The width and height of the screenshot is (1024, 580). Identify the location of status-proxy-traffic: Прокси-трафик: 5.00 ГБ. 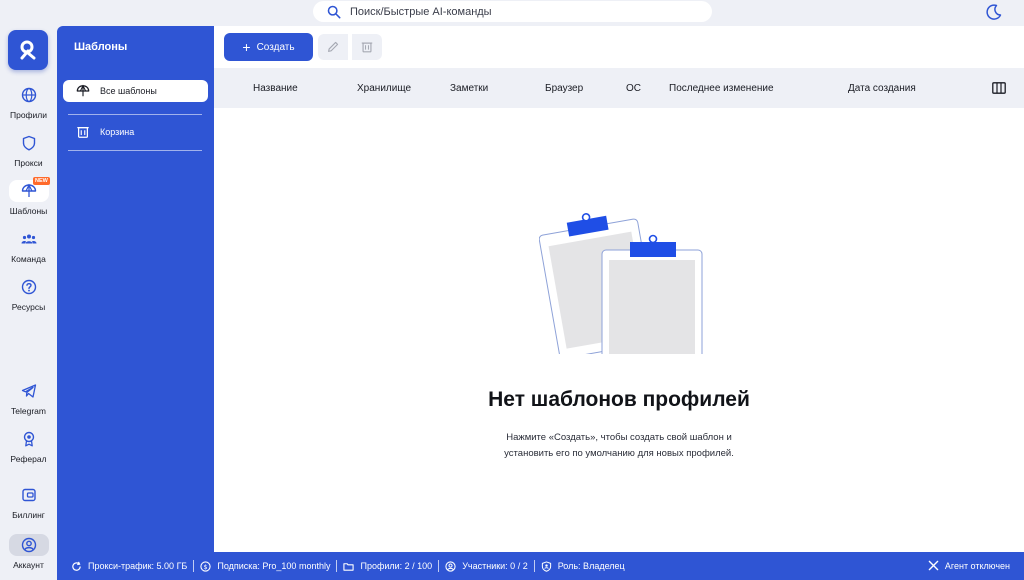
(125, 566).